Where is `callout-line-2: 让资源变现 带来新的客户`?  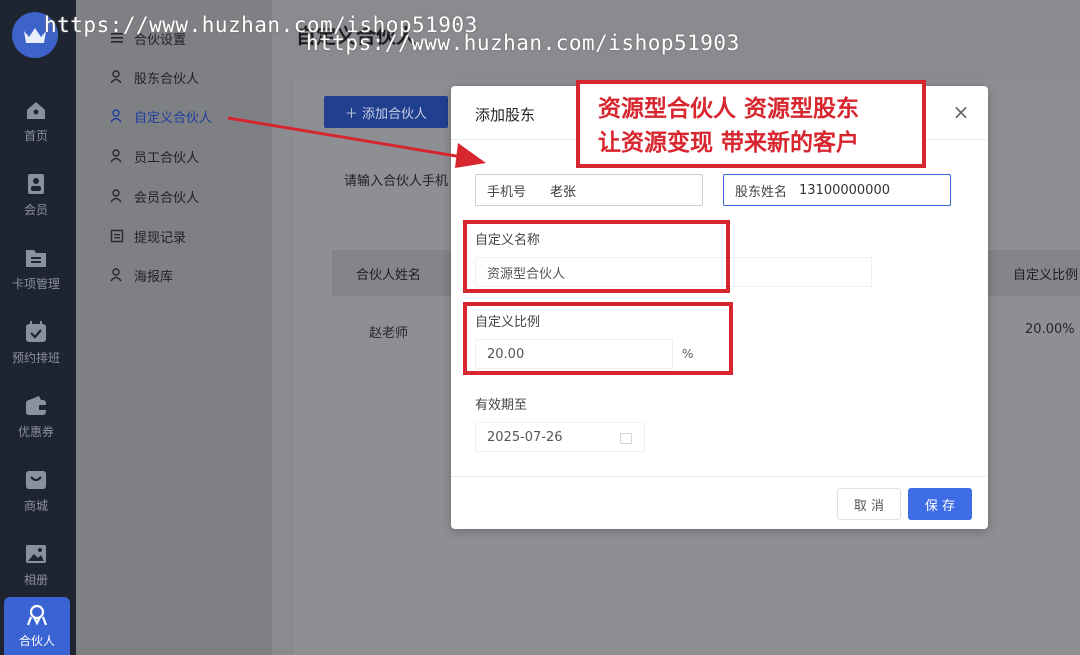
callout-line-2: 让资源变现 带来新的客户 is located at coordinates (729, 143).